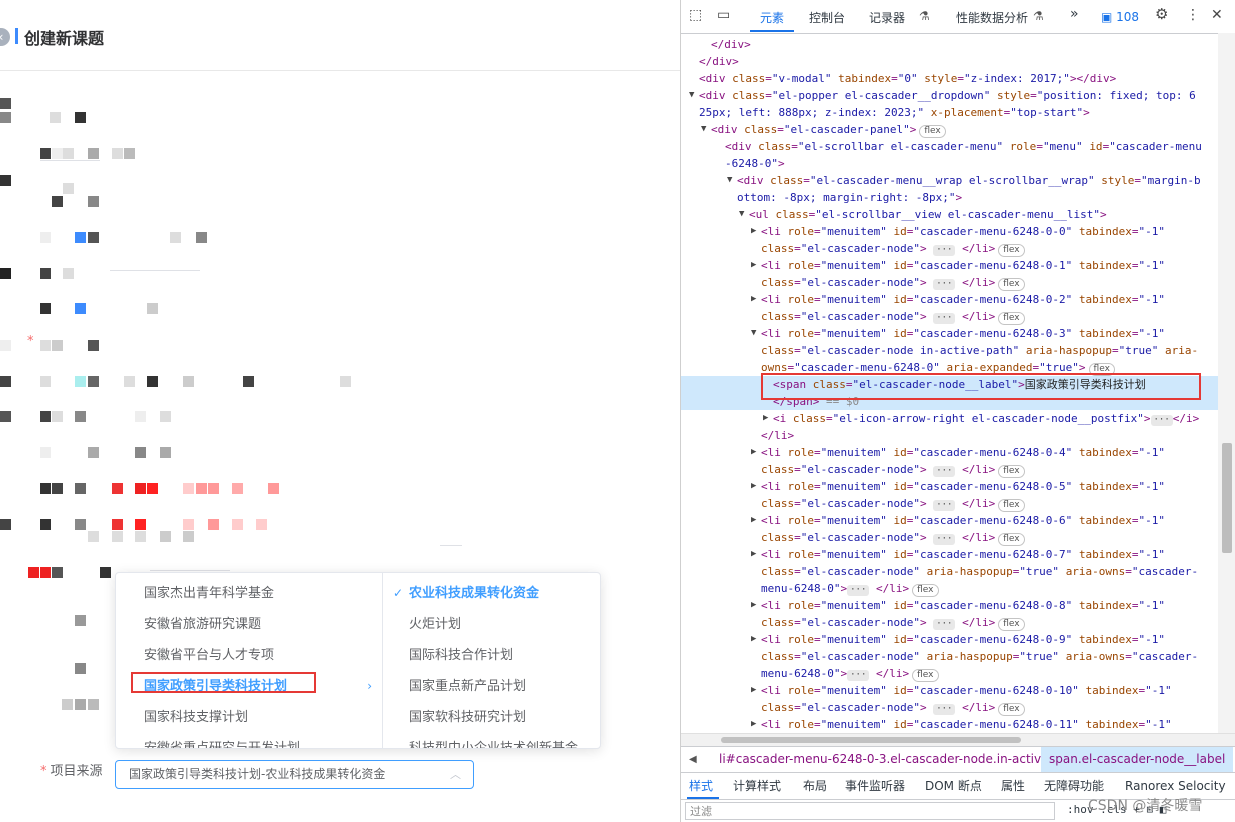 This screenshot has height=822, width=1235. I want to click on cascader-node: 国家软科技研究计划, so click(491, 717).